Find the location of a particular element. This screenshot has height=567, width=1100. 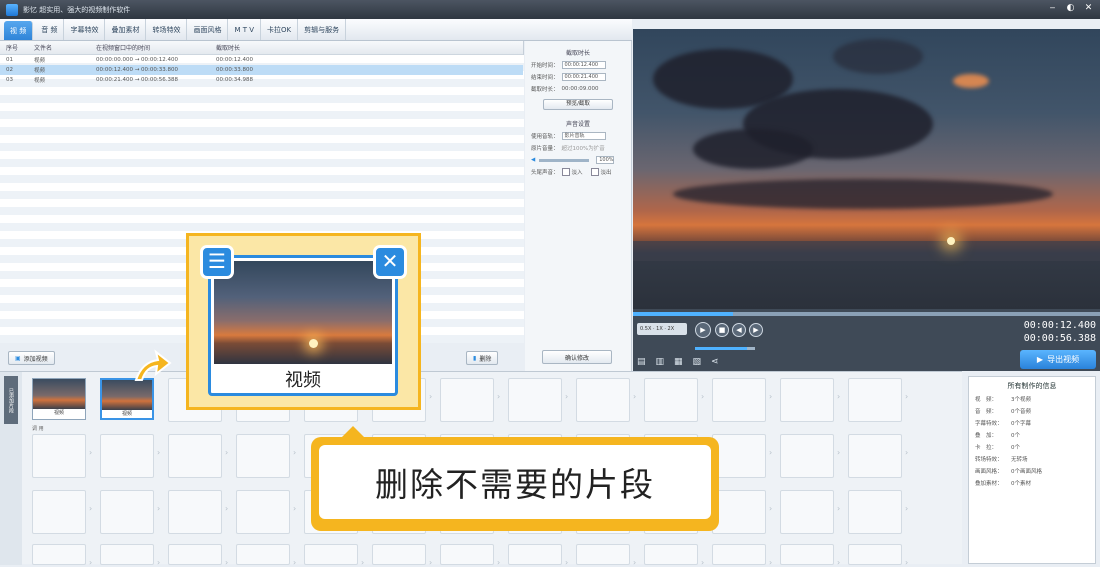

stop-icon: ■ is located at coordinates (722, 330).